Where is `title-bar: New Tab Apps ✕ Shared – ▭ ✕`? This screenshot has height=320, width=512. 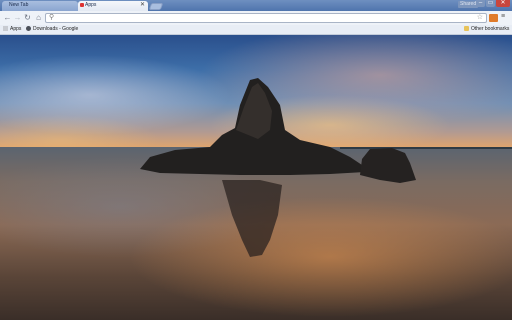
title-bar: New Tab Apps ✕ Shared – ▭ ✕ is located at coordinates (256, 5).